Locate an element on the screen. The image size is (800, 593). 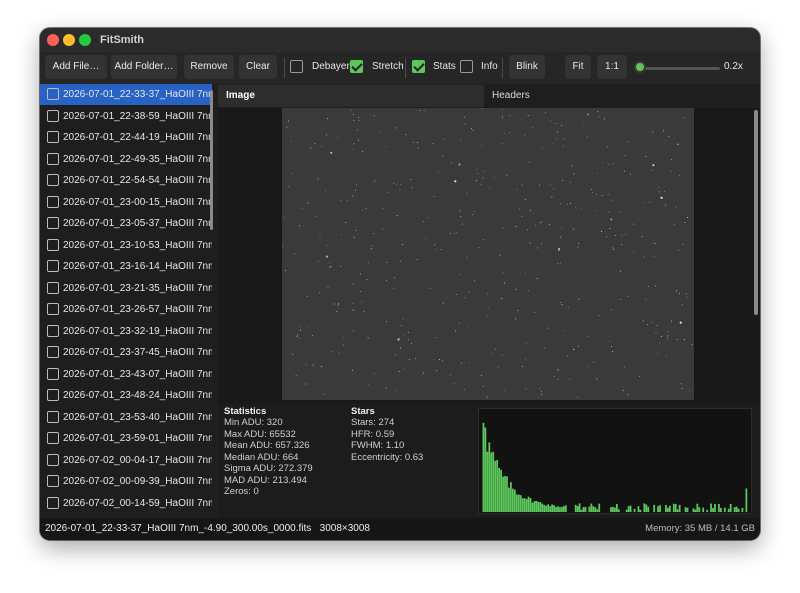
file-list-item: 2026-07-01_23-16-14_HaOIII 7nm_-4.8 is located at coordinates (126, 266).